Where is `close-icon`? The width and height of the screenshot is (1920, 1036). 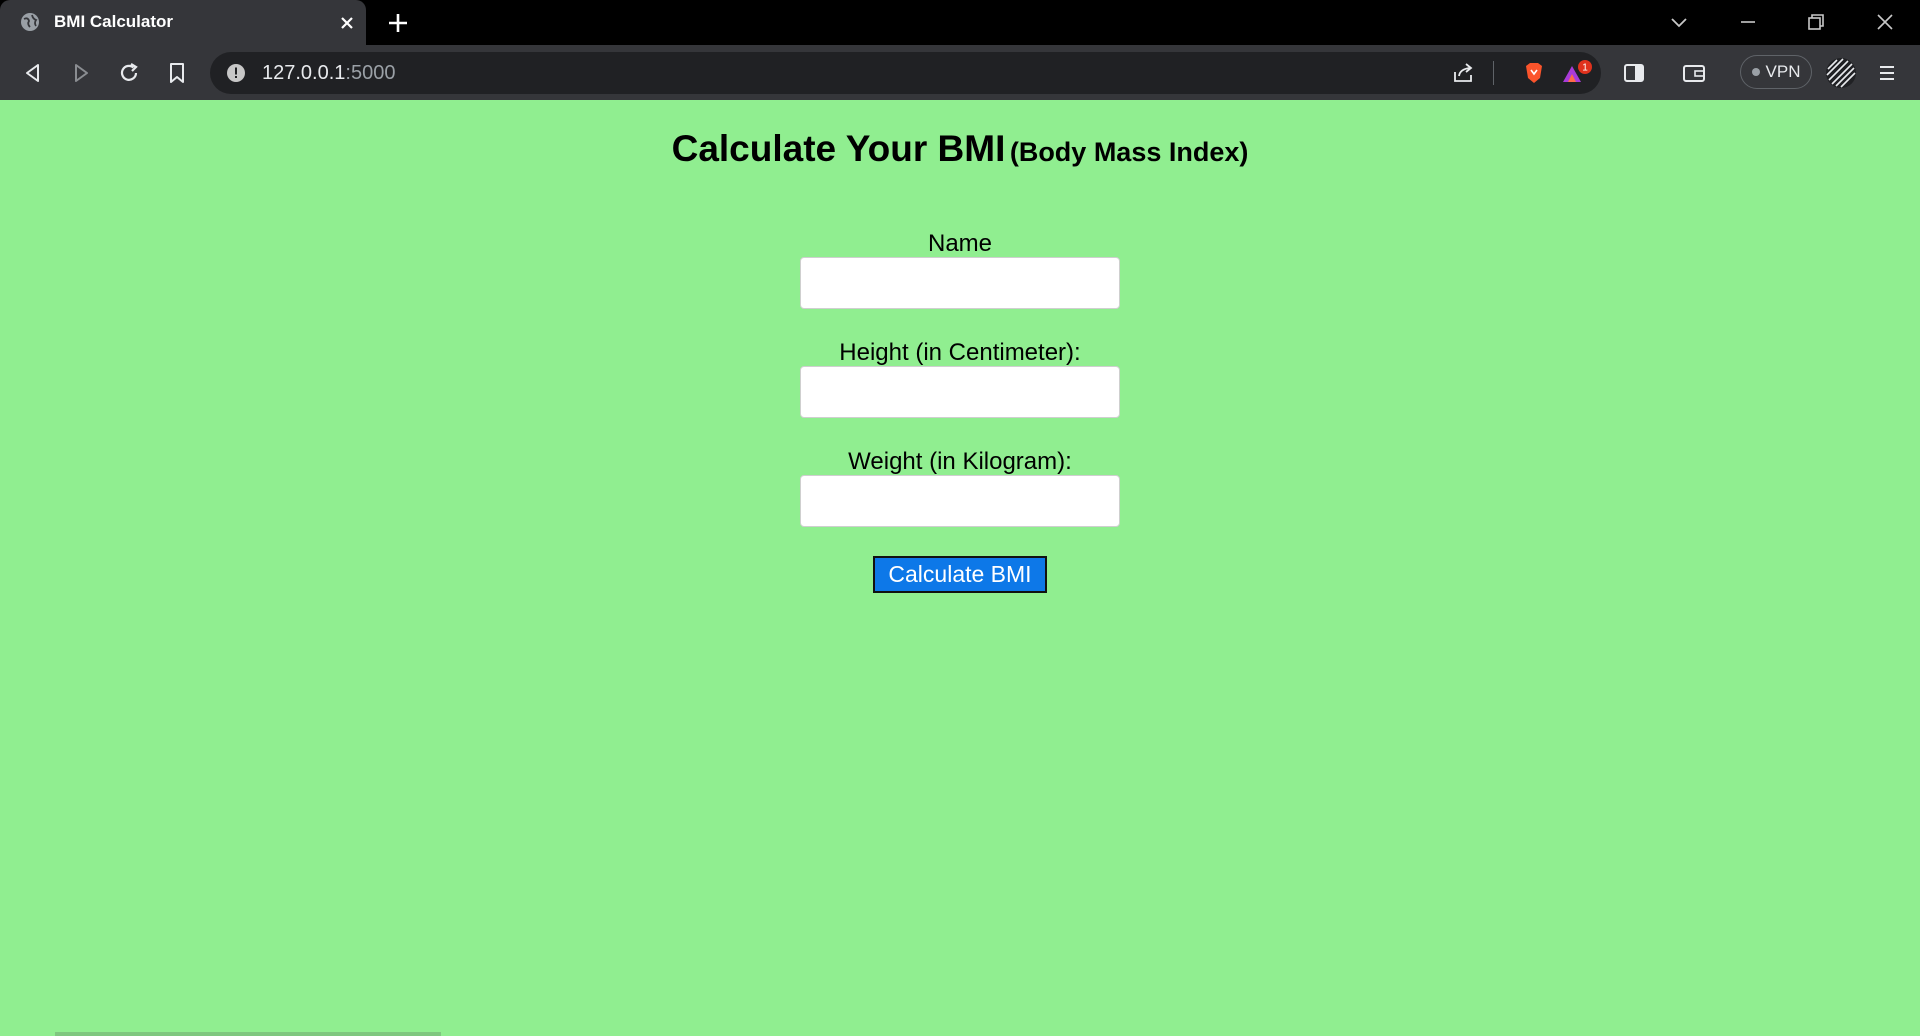 close-icon is located at coordinates (347, 23).